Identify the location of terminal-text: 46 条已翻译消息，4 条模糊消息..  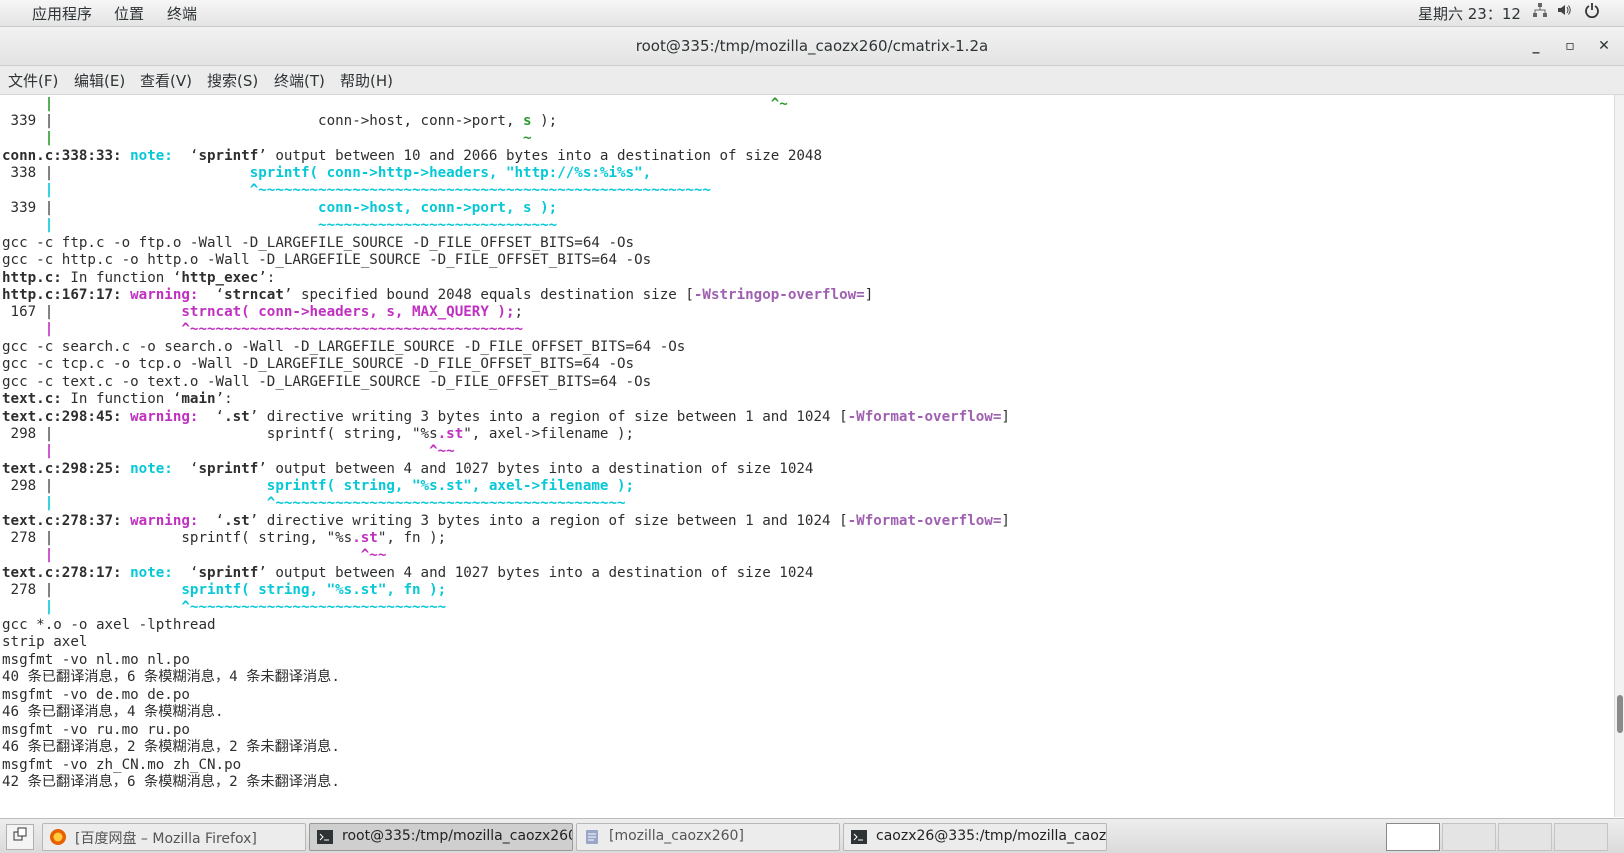
(113, 712).